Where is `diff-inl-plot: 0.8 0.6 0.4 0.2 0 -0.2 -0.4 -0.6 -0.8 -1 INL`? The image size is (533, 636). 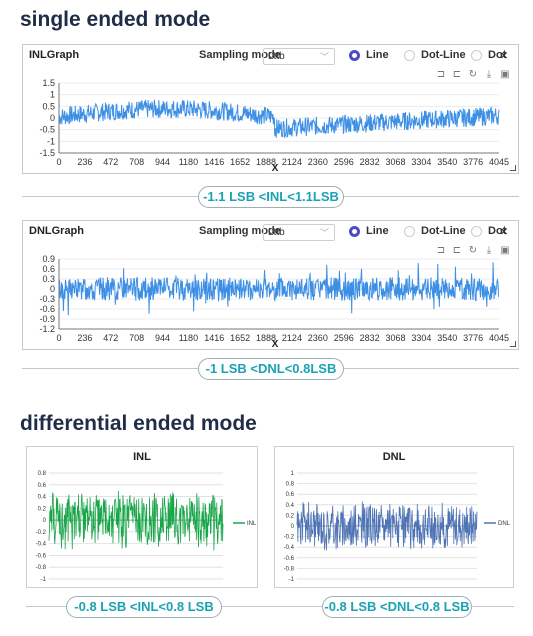
diff-inl-plot: 0.8 0.6 0.4 0.2 0 -0.2 -0.4 -0.6 -0.8 -1 INL is located at coordinates (146, 527).